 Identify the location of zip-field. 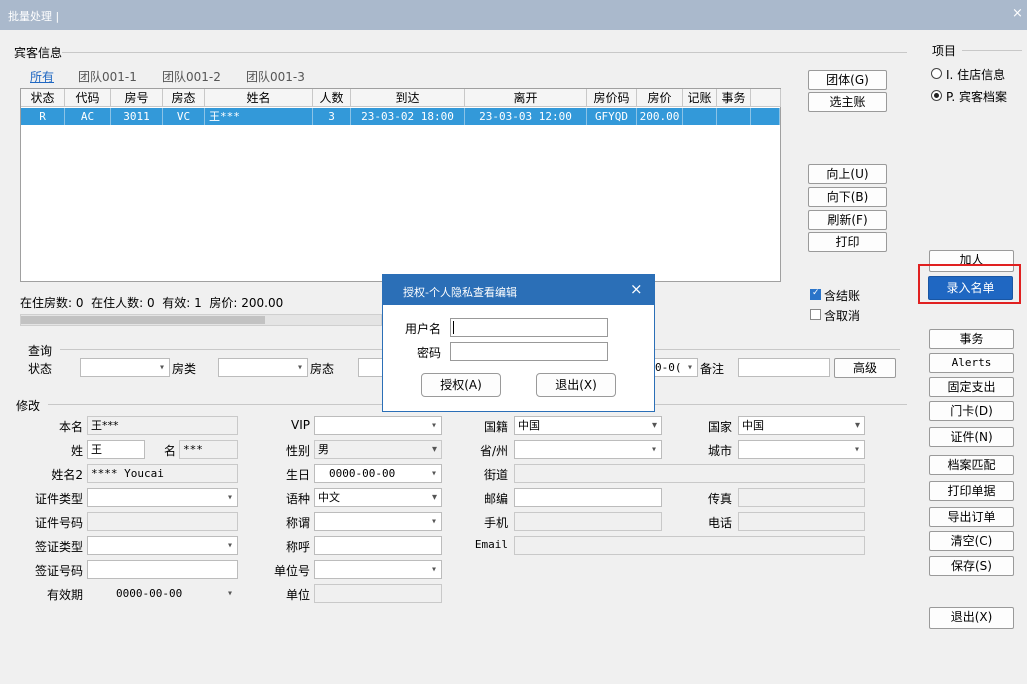
(588, 497).